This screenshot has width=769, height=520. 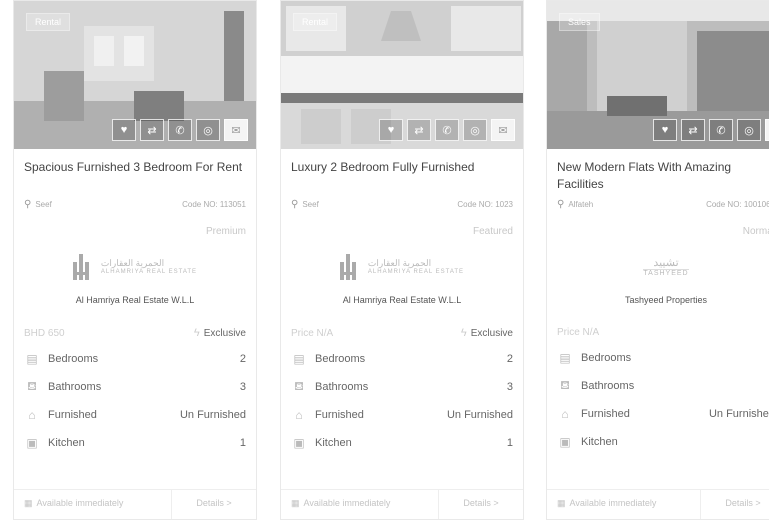 I want to click on listing-level: Featured, so click(x=492, y=231).